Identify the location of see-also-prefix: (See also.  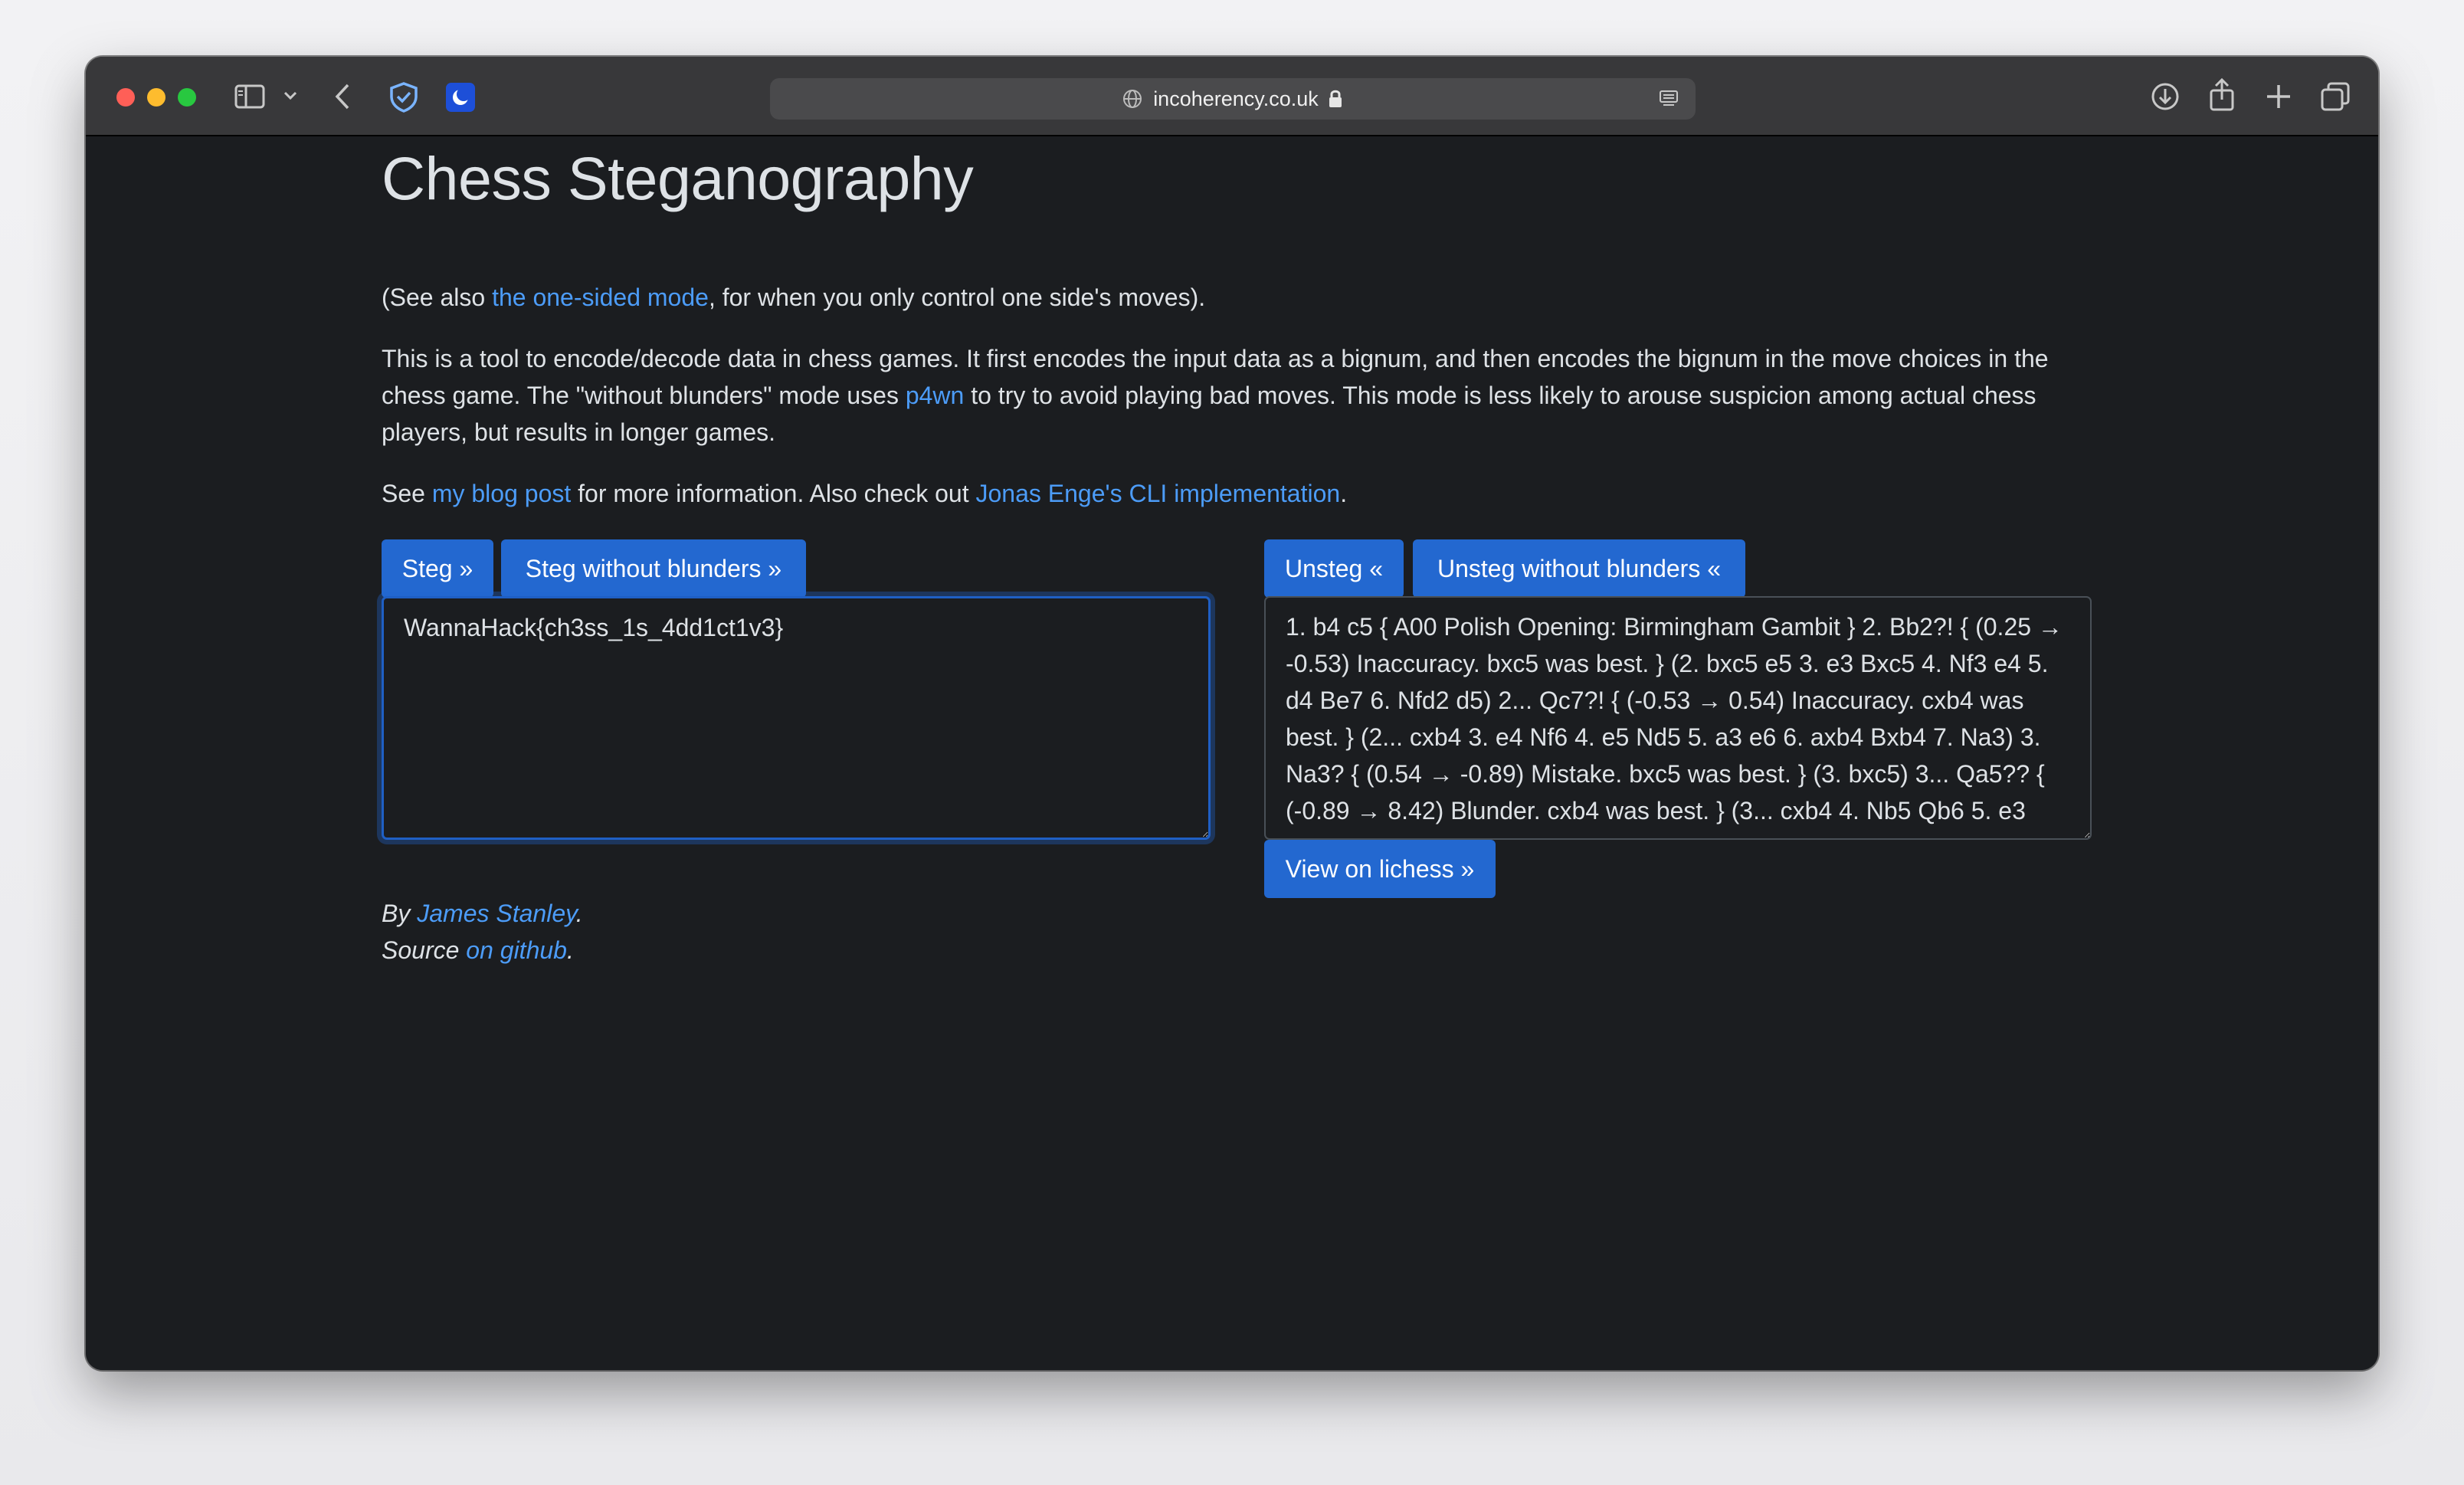
(437, 297).